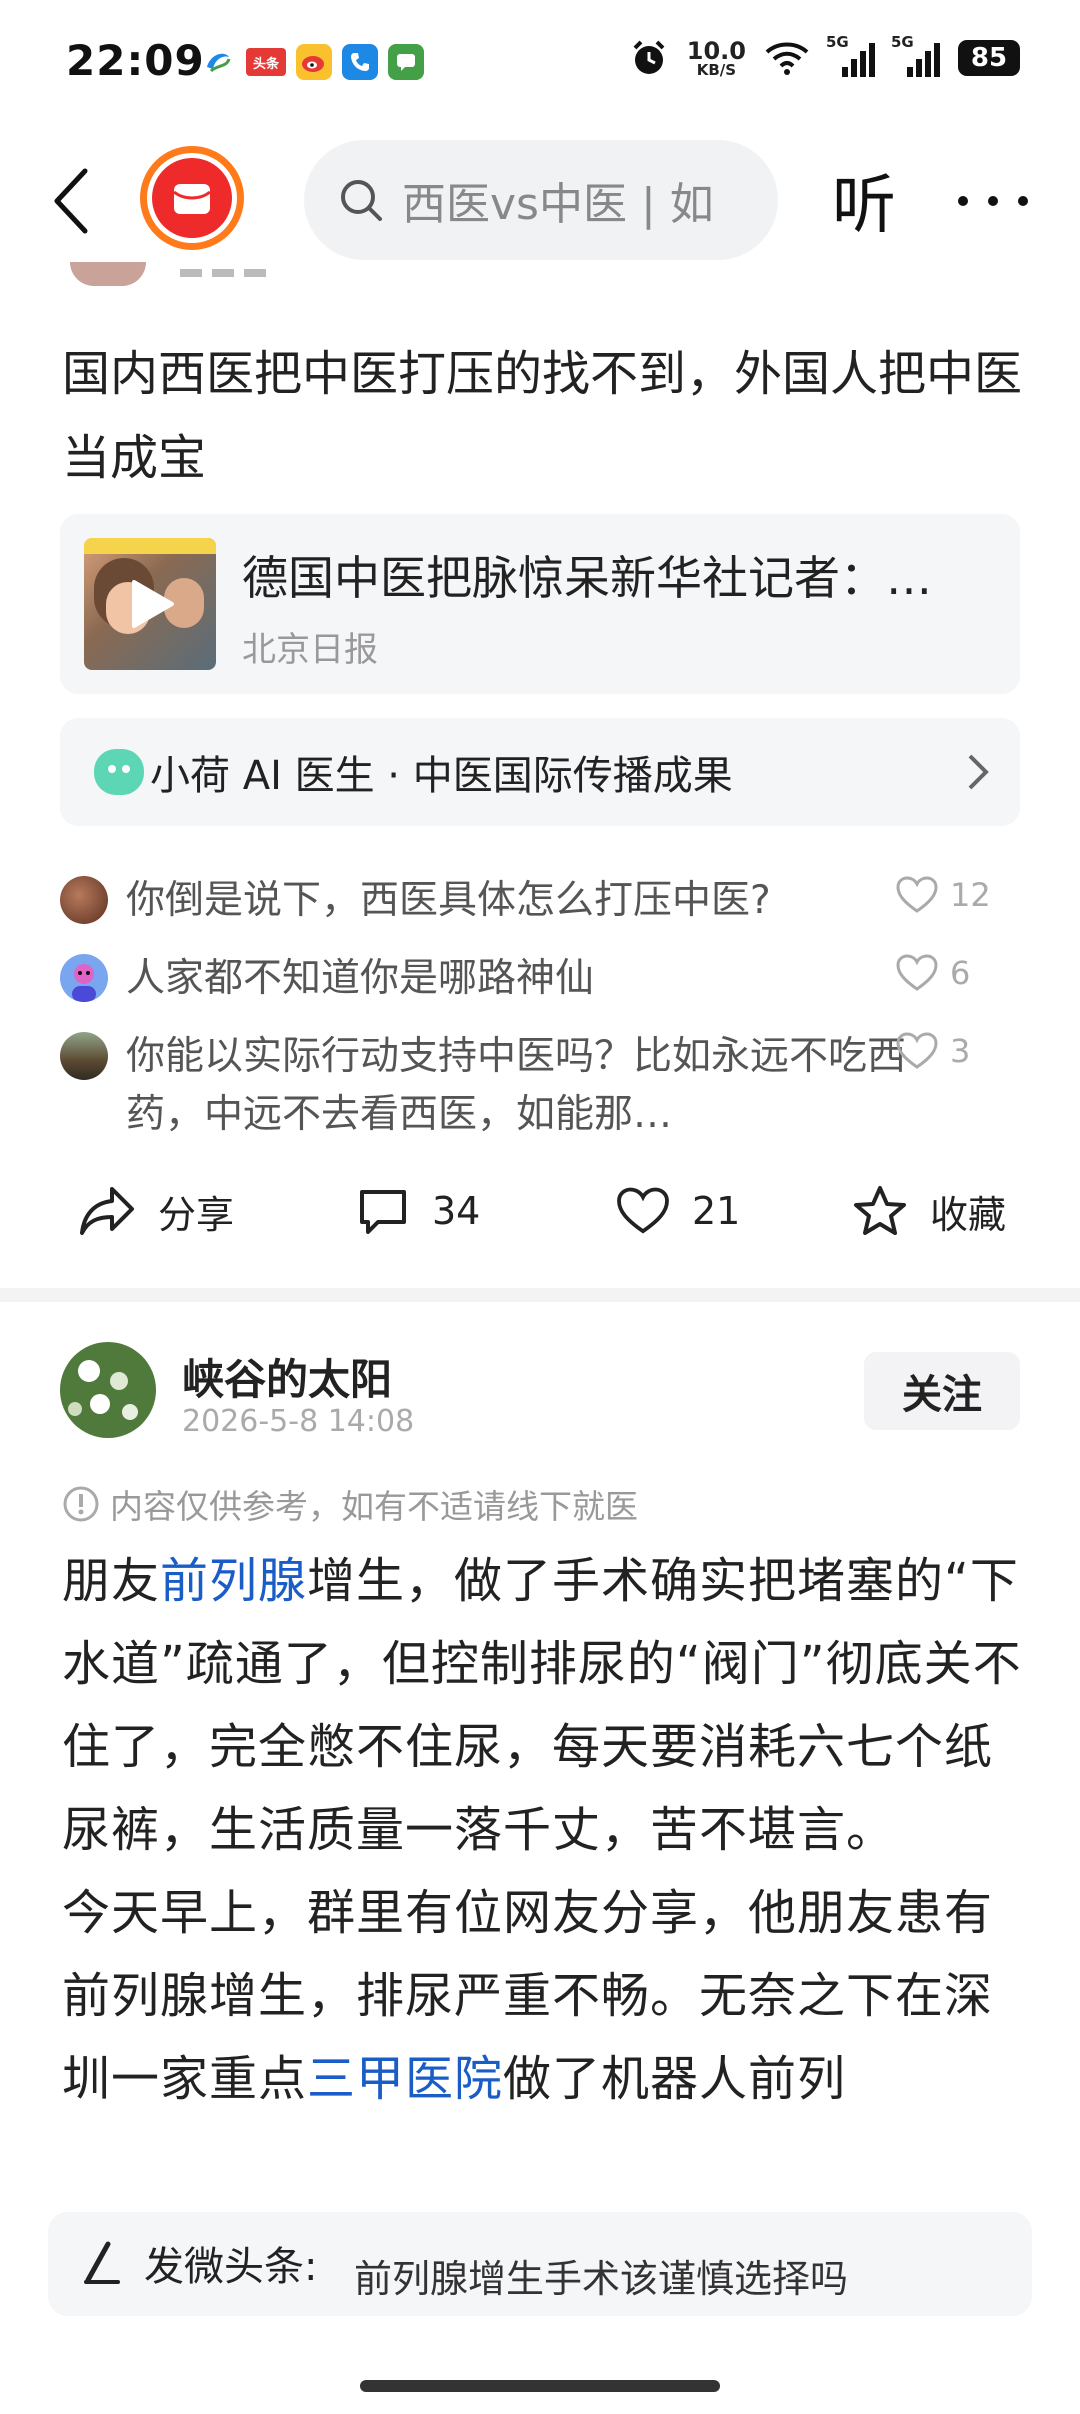 The height and width of the screenshot is (2414, 1080). Describe the element at coordinates (942, 1391) in the screenshot. I see `follow-button: 关注` at that location.